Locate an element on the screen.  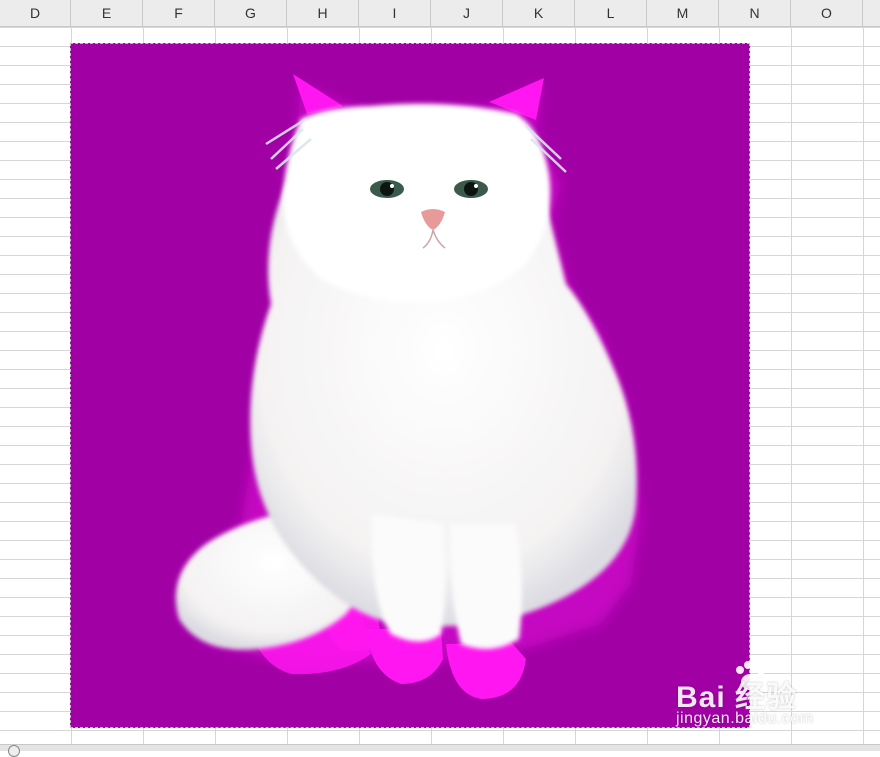
column-header-i: I is located at coordinates (395, 13).